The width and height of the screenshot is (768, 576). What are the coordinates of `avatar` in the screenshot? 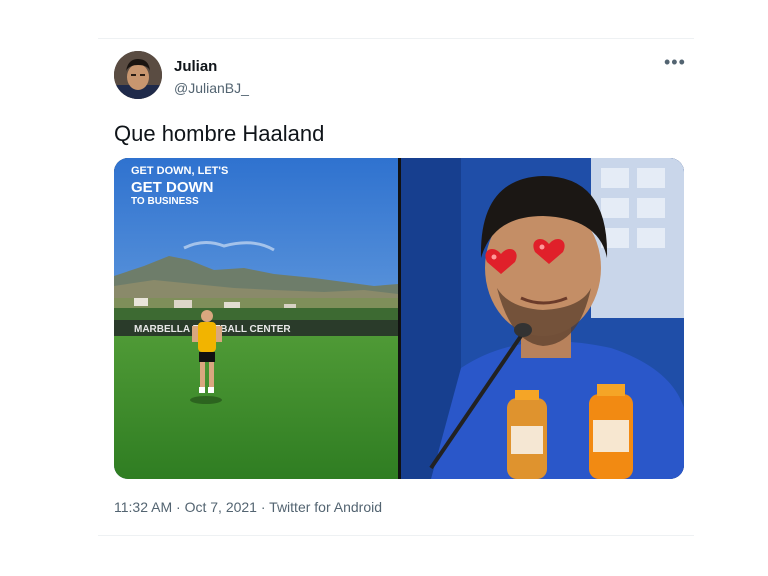 It's located at (138, 75).